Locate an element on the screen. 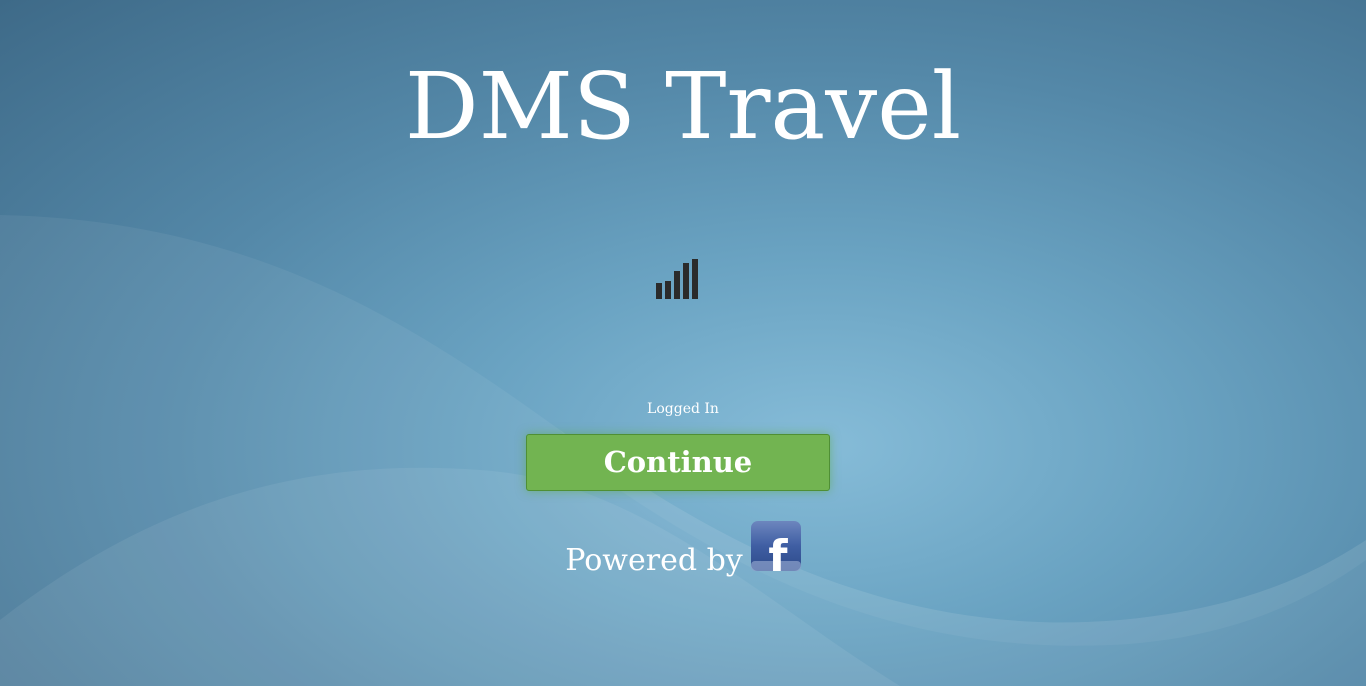  powered-by-footer: Powered by f is located at coordinates (683, 551).